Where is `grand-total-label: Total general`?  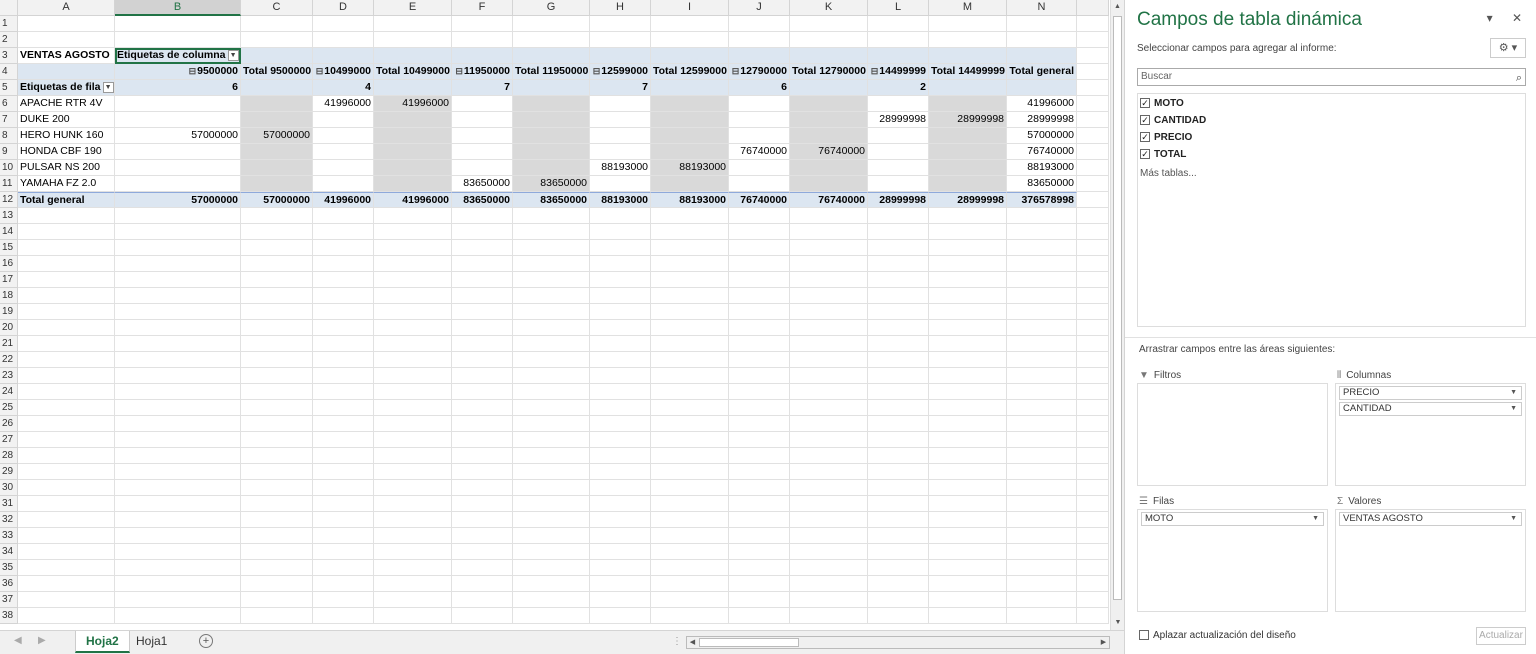
grand-total-label: Total general is located at coordinates (66, 200).